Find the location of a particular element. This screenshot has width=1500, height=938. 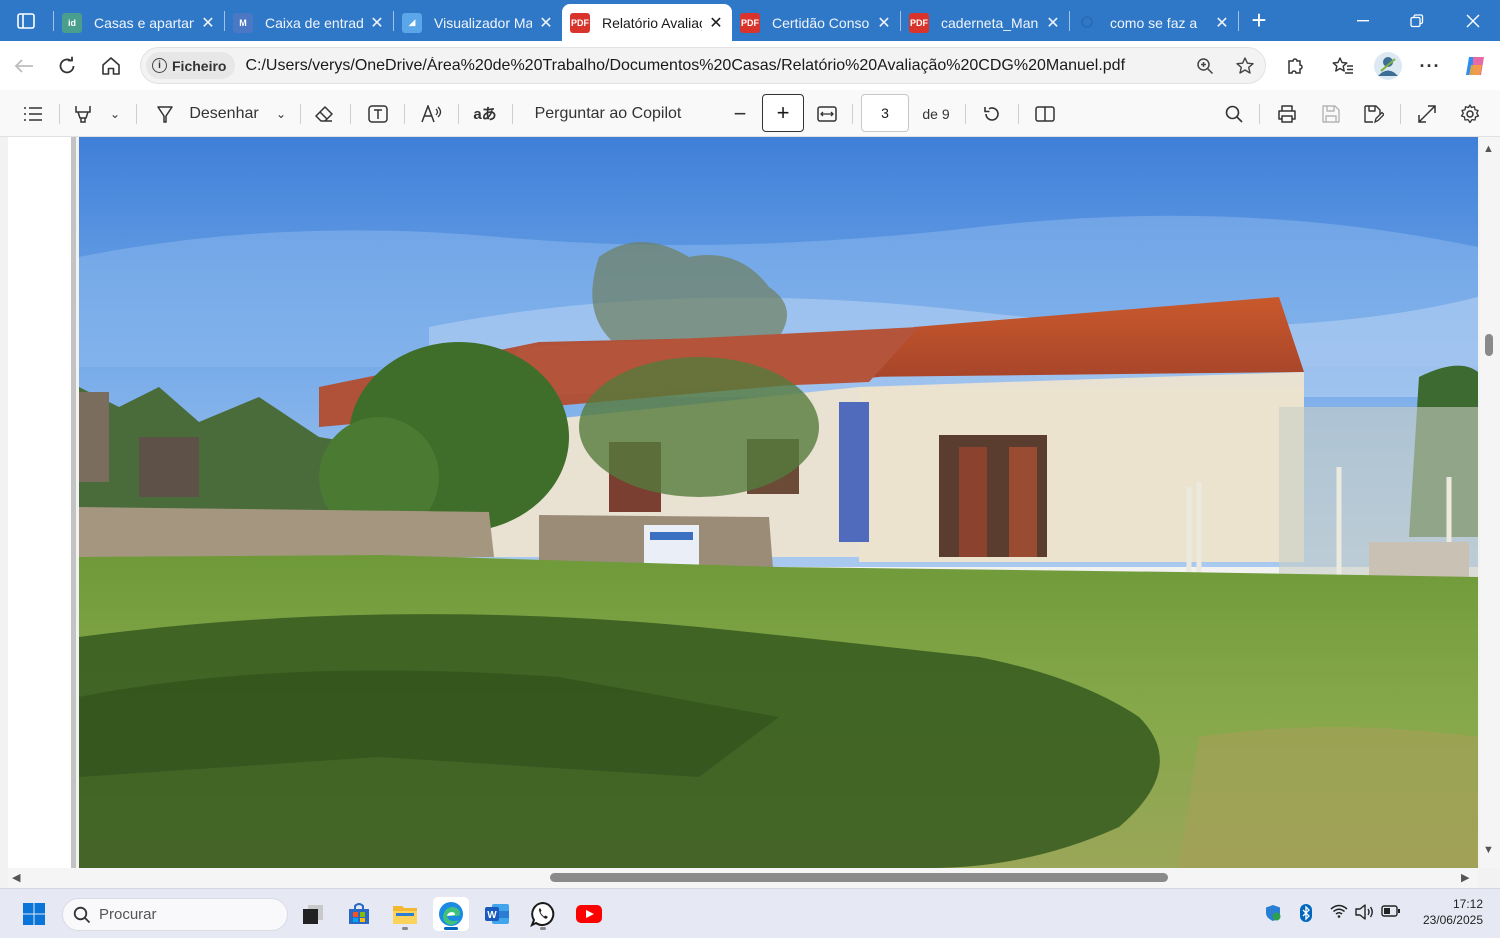

read-aloud-button is located at coordinates (432, 113).